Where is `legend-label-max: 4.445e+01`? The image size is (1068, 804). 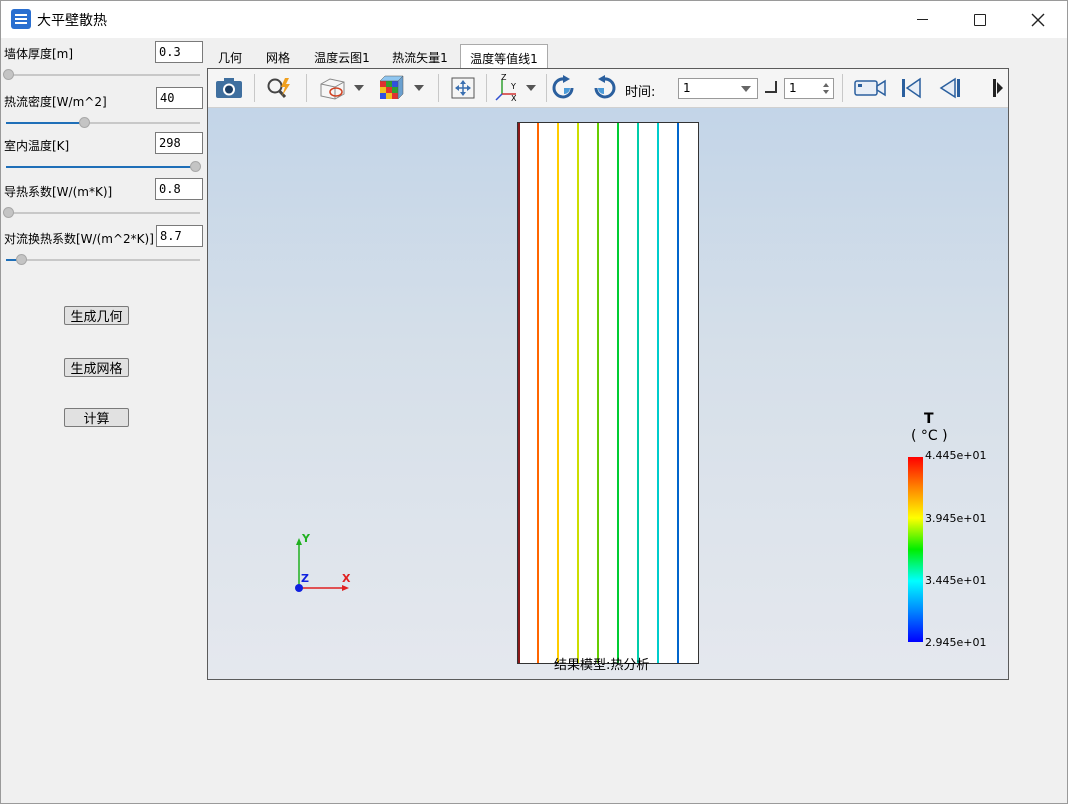 legend-label-max: 4.445e+01 is located at coordinates (956, 455).